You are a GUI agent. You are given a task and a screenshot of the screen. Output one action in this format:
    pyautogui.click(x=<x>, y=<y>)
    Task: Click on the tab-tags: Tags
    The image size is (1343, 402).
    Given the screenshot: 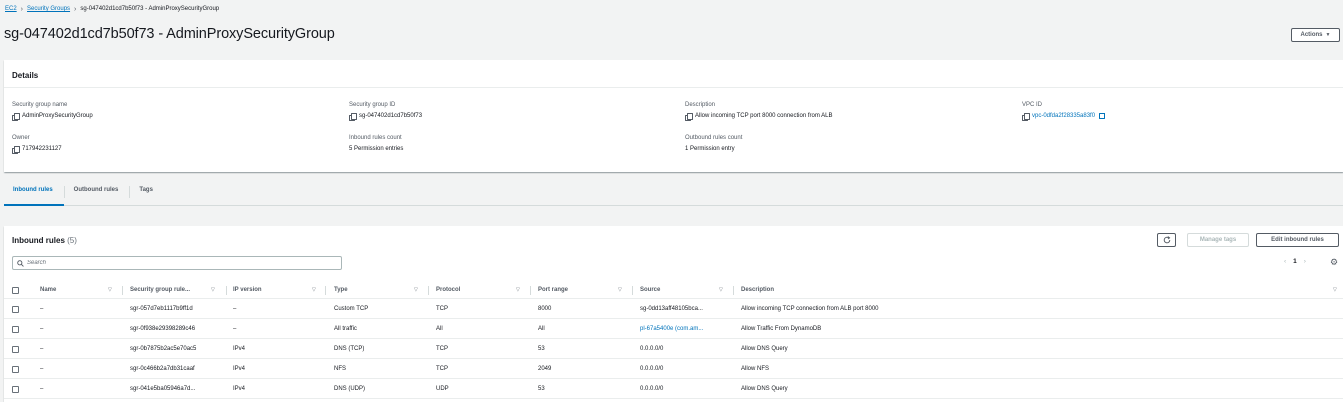 What is the action you would take?
    pyautogui.click(x=147, y=193)
    